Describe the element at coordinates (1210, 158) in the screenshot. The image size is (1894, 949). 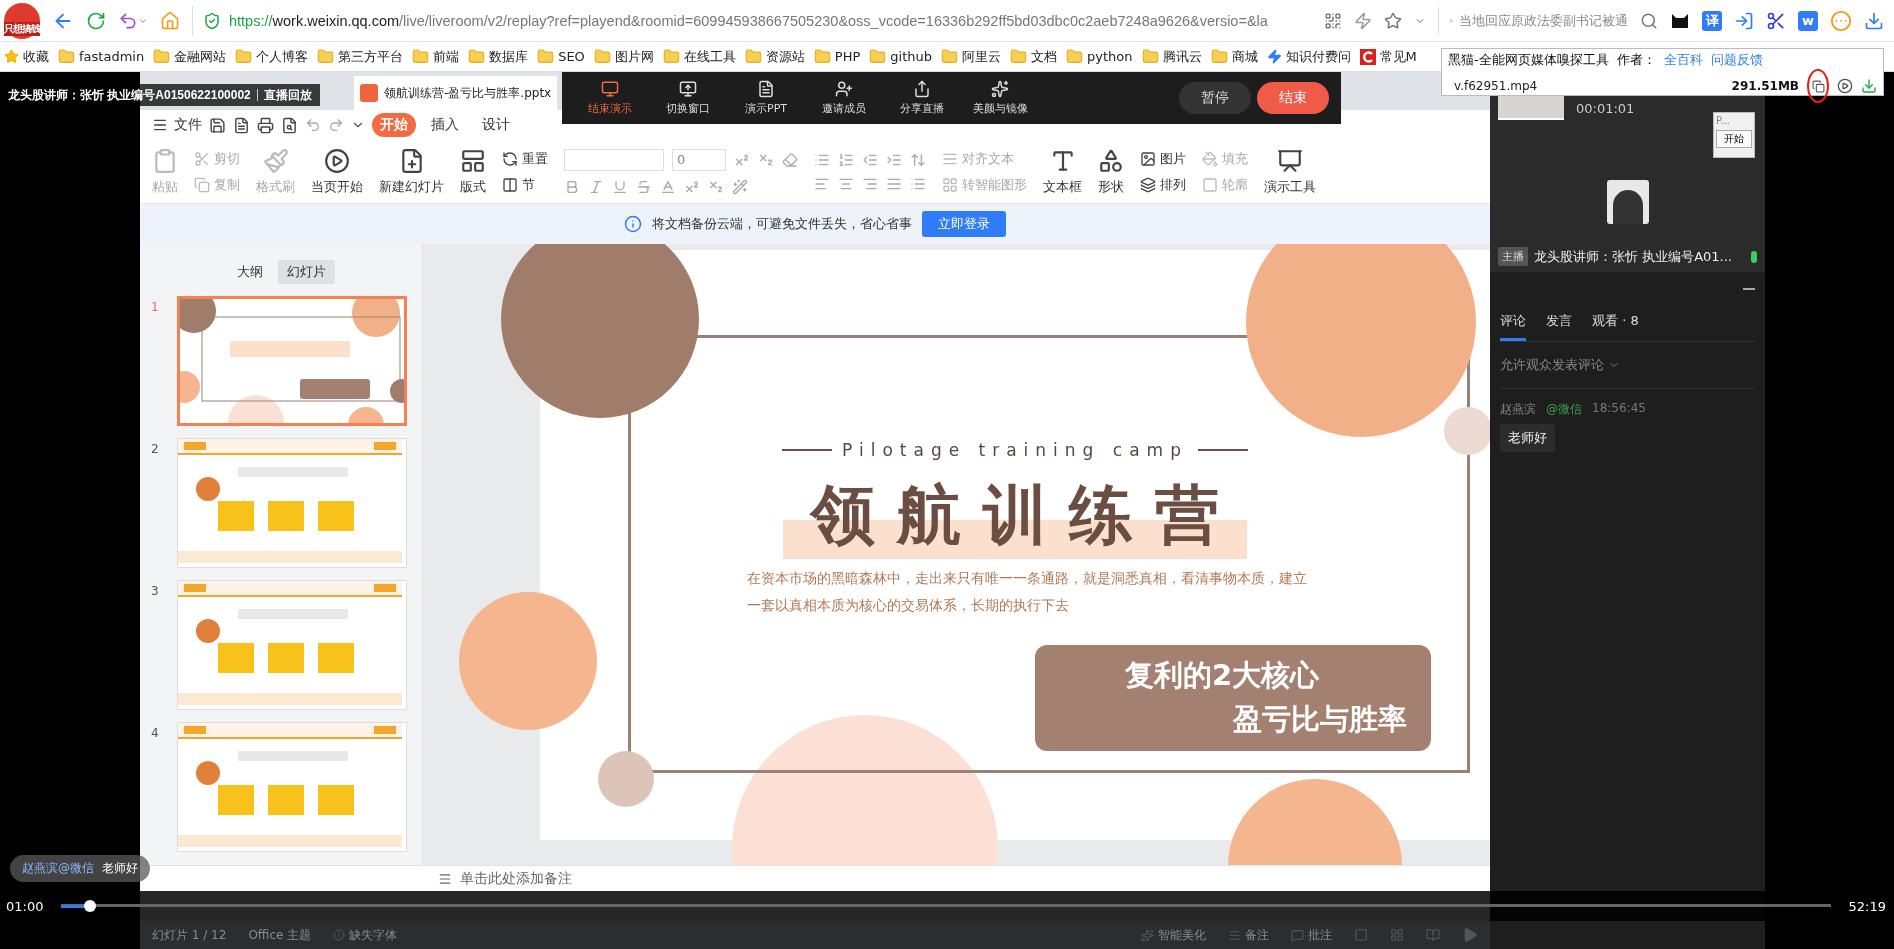
I see `paint-bucket-icon` at that location.